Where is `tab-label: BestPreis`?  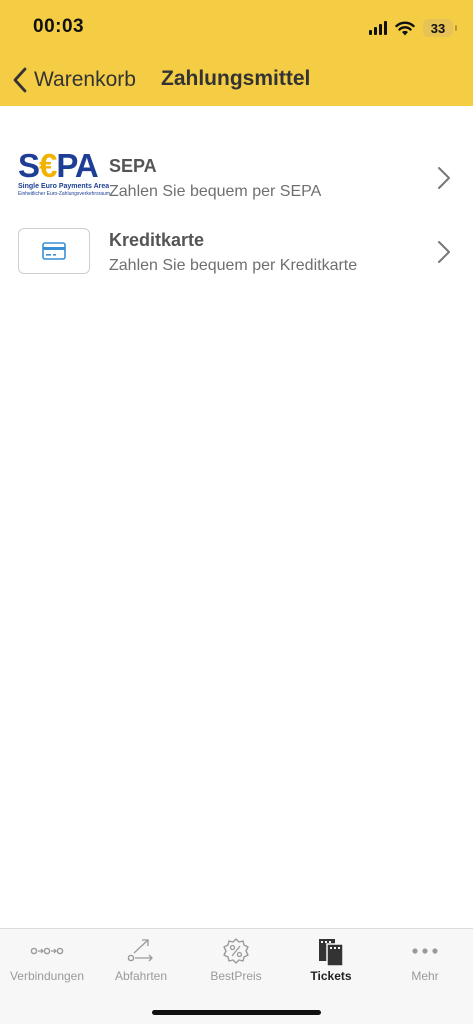 tab-label: BestPreis is located at coordinates (236, 976).